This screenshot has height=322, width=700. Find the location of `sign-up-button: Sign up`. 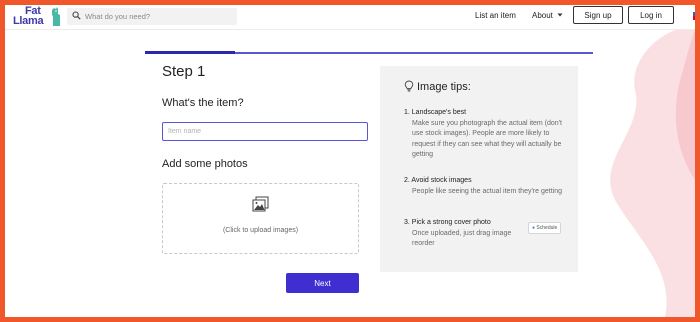

sign-up-button: Sign up is located at coordinates (598, 15).